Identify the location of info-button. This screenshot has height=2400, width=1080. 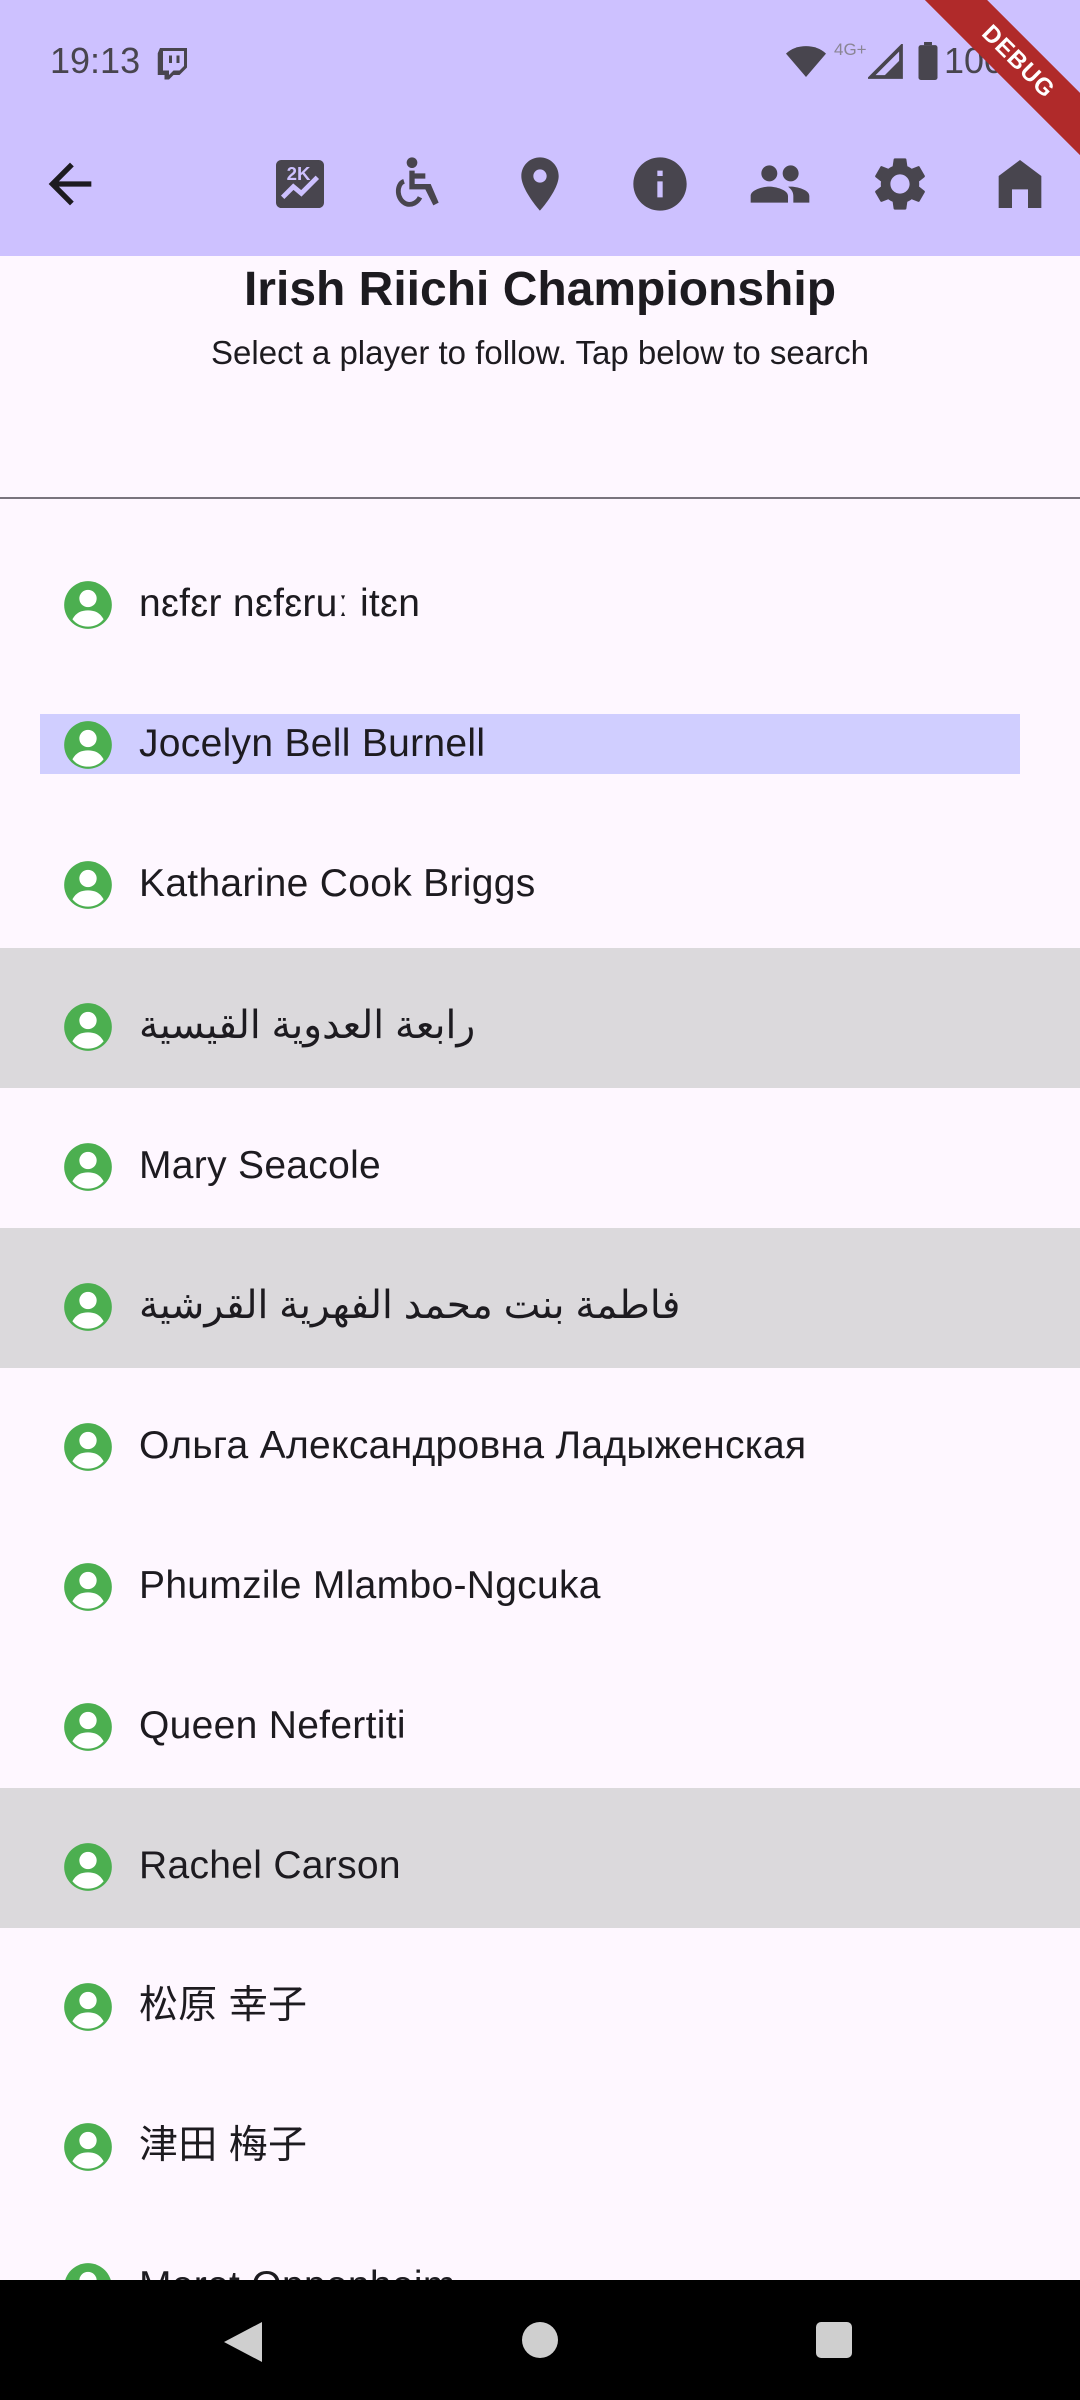
(660, 184).